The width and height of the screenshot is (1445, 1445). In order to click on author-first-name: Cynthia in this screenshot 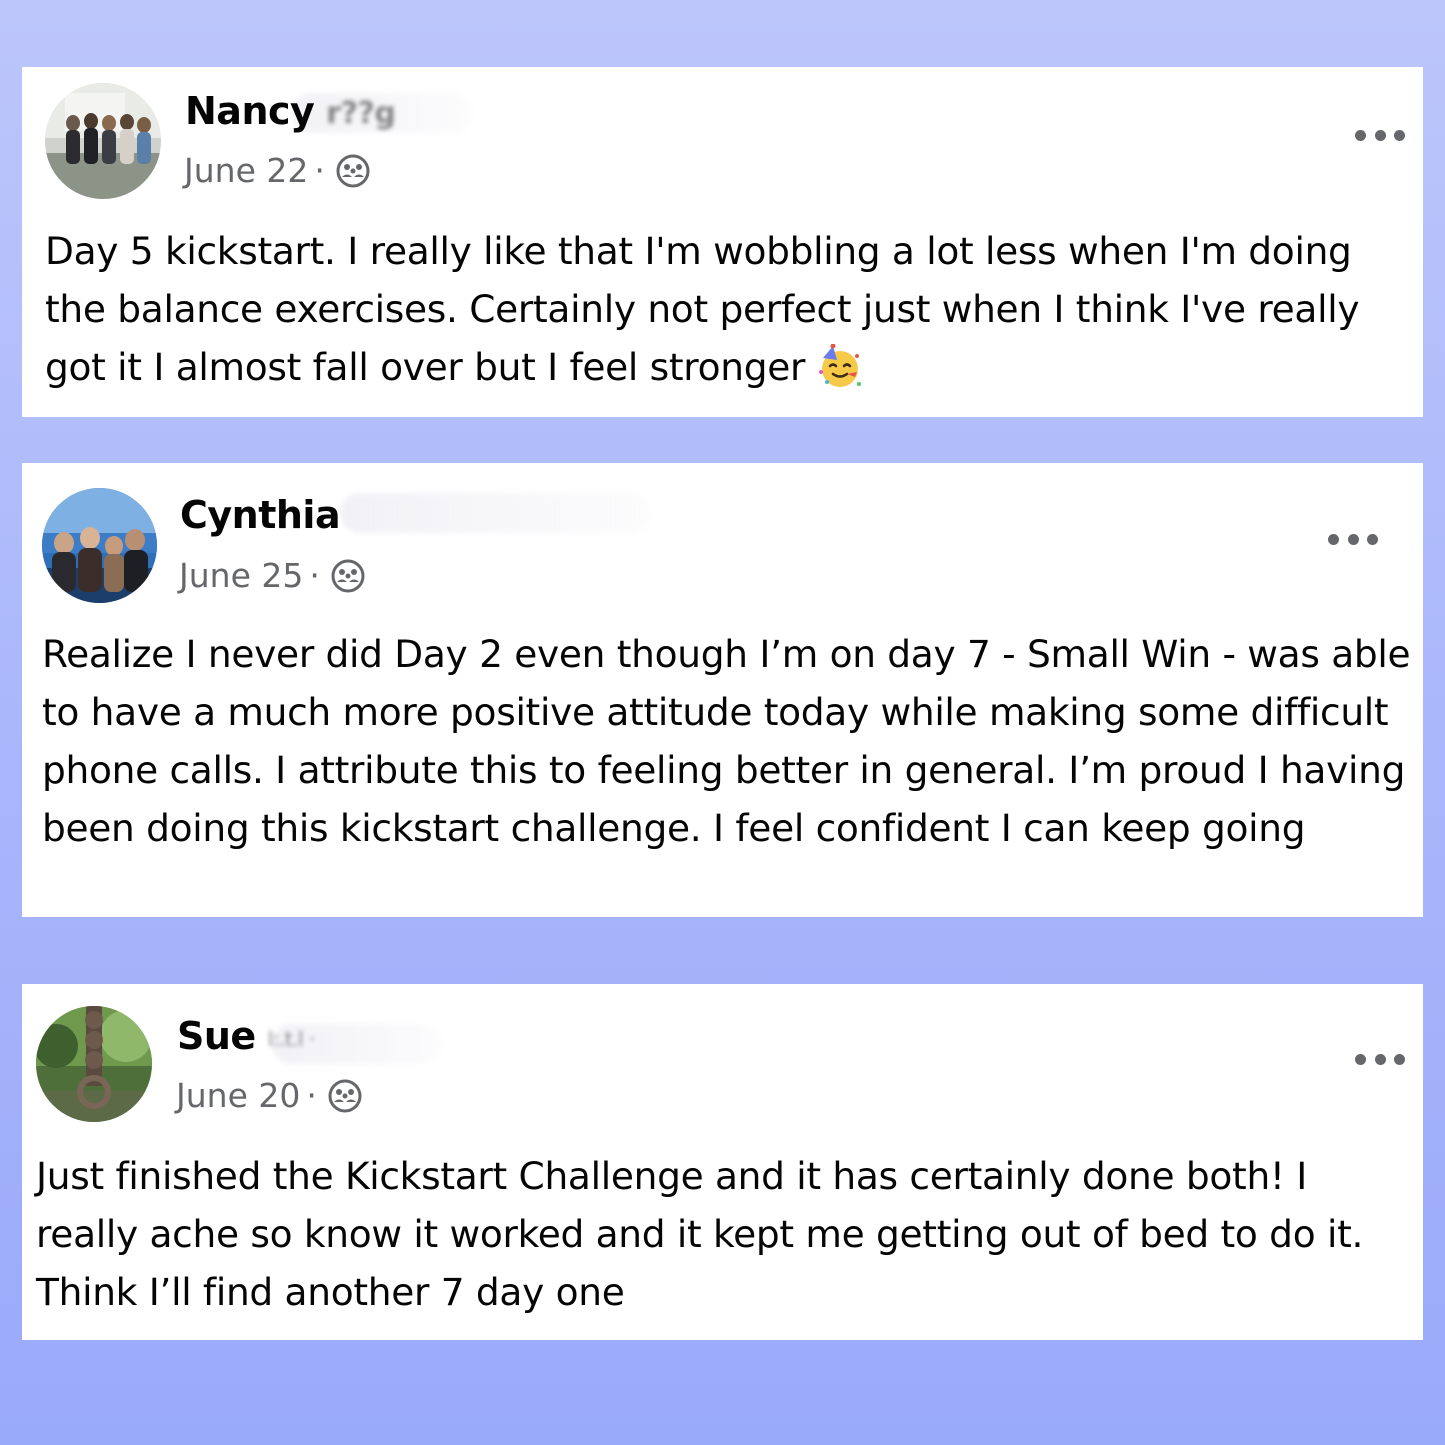, I will do `click(260, 515)`.